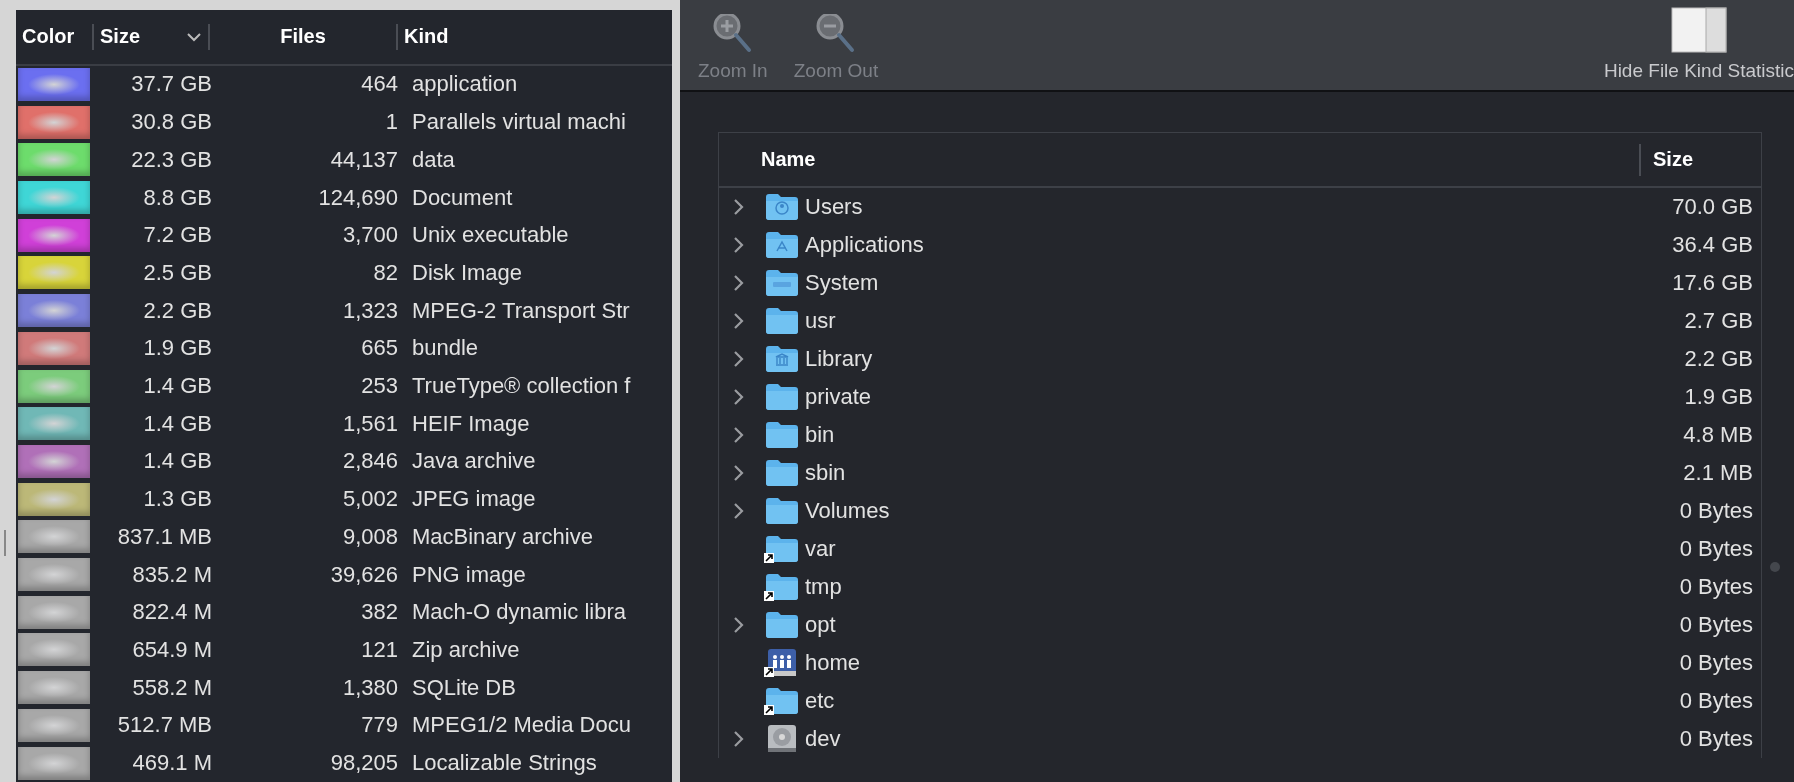  Describe the element at coordinates (194, 36) in the screenshot. I see `chevron-down-icon` at that location.